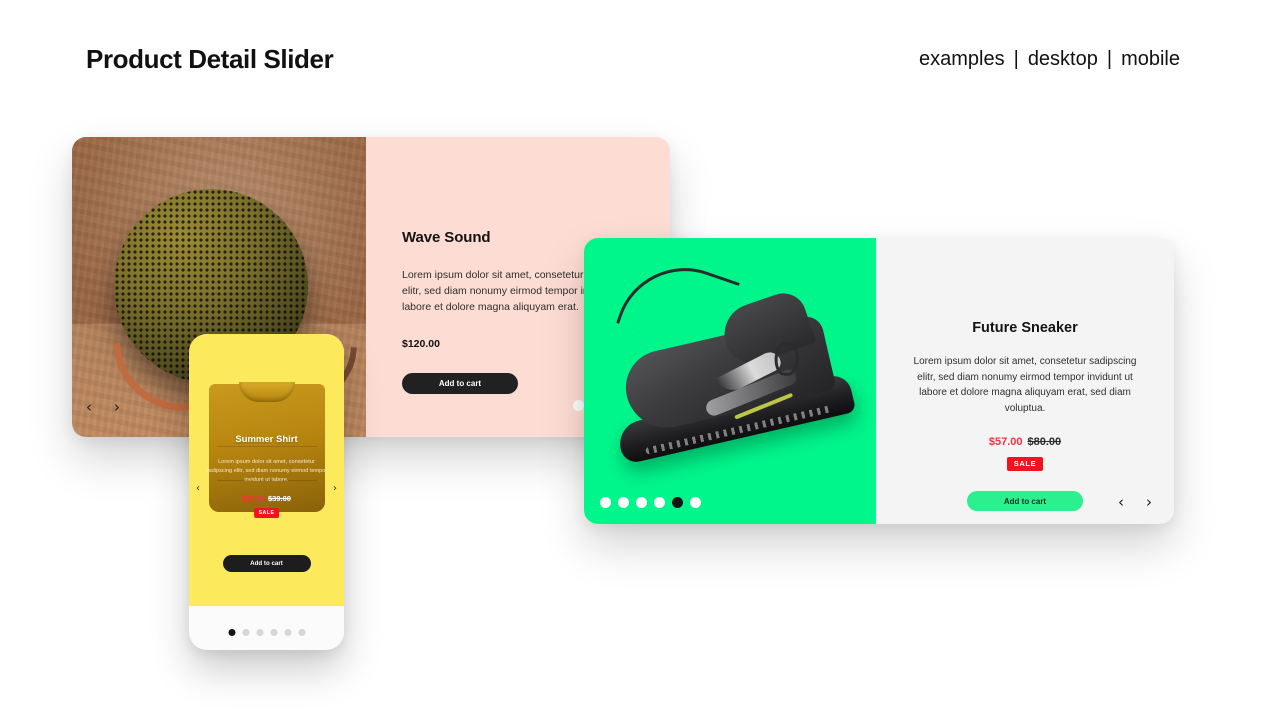 This screenshot has height=720, width=1280. What do you see at coordinates (1025, 442) in the screenshot?
I see `sneaker-product-prices: $57.00 $80.00` at bounding box center [1025, 442].